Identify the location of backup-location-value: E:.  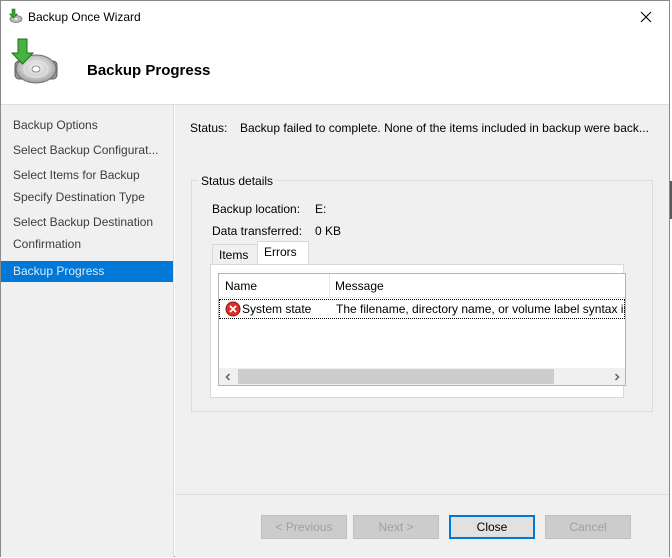
(321, 209).